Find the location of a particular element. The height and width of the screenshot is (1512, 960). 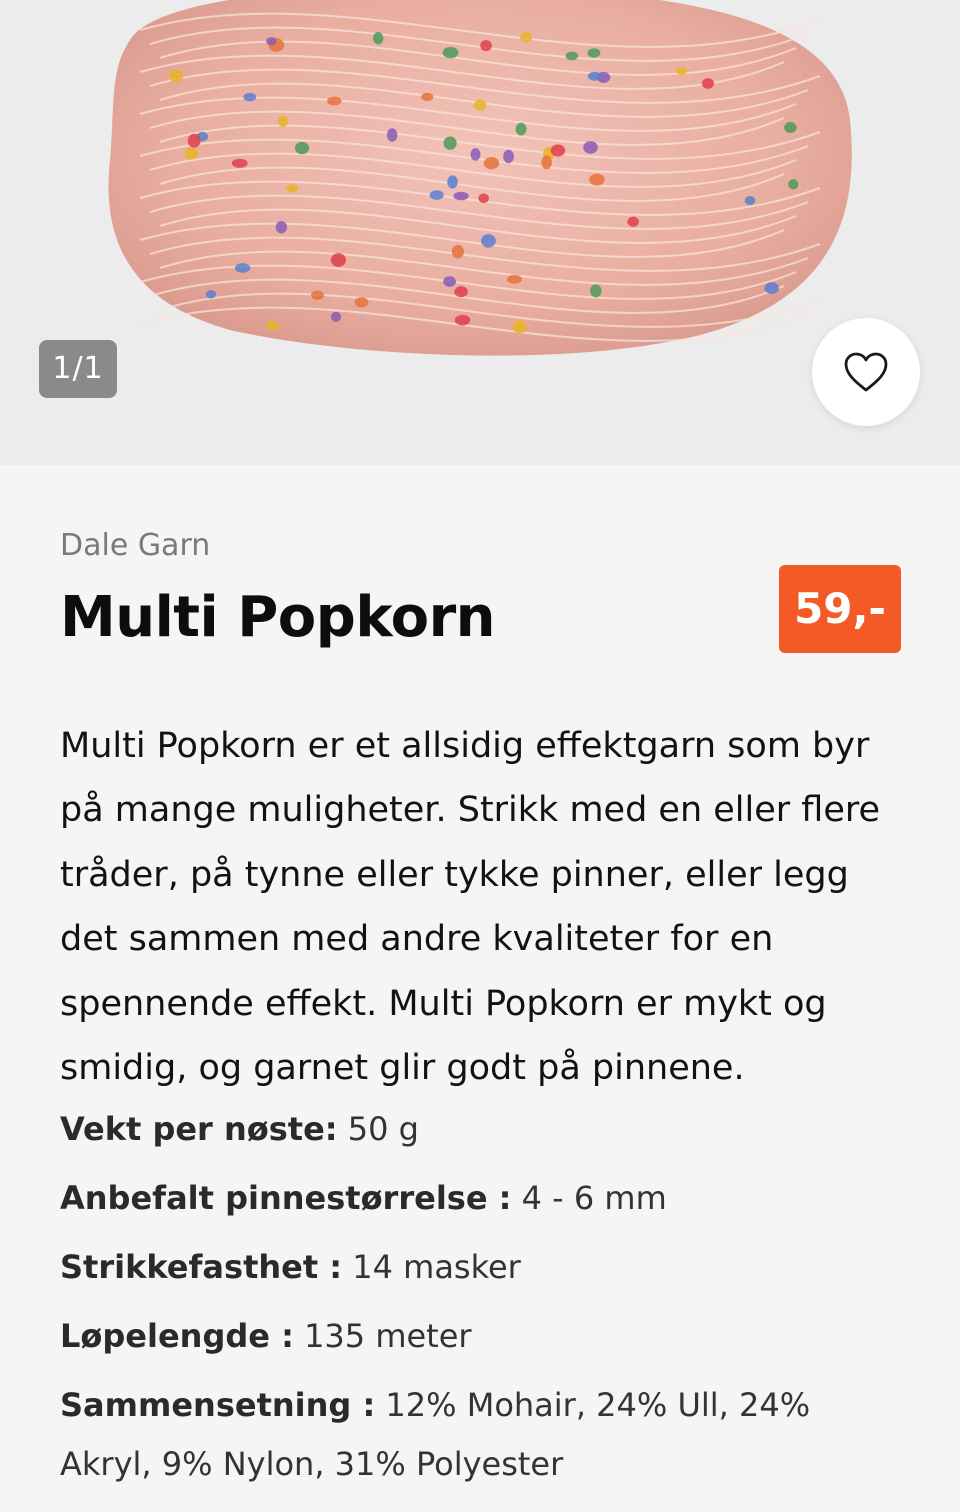

spec-value: 50 g is located at coordinates (378, 1129).